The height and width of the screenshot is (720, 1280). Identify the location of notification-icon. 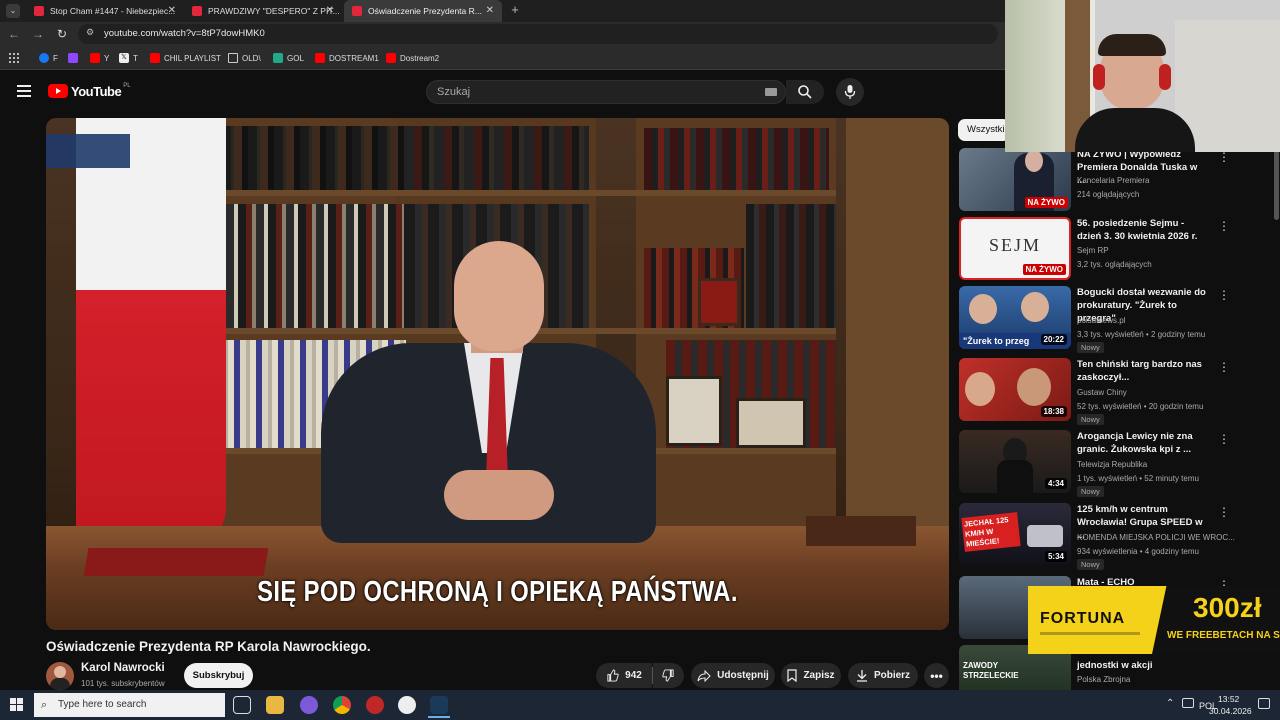
(1264, 703).